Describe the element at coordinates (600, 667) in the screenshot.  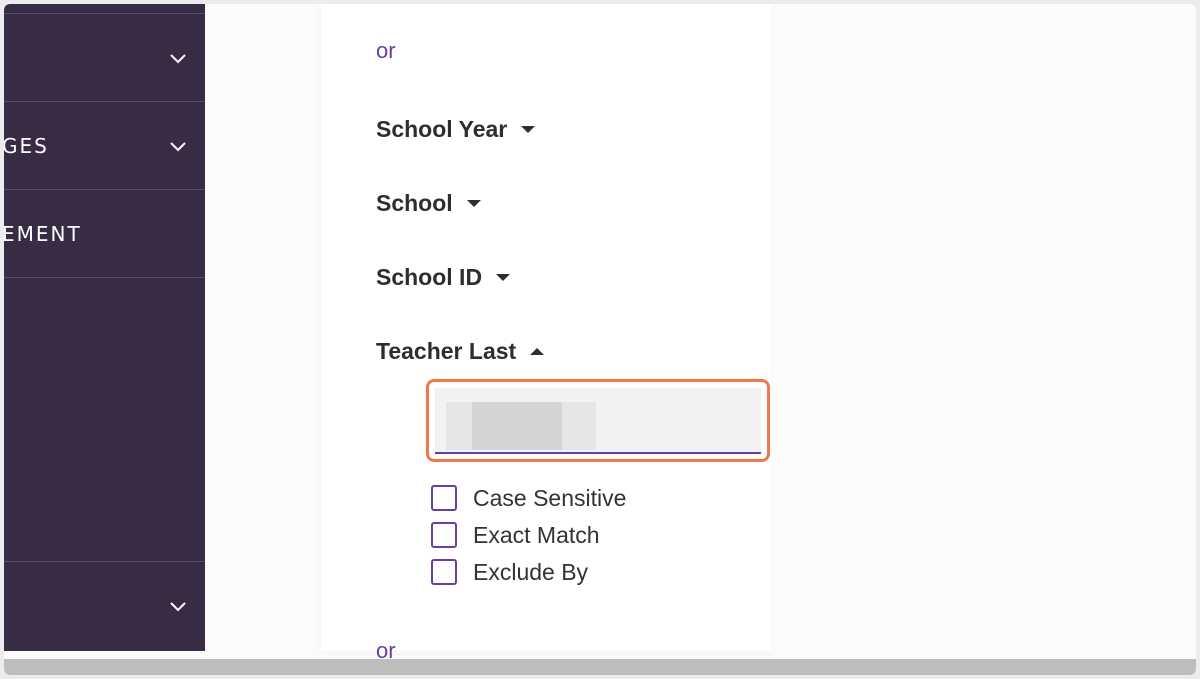
I see `horizontal-scrollbar` at that location.